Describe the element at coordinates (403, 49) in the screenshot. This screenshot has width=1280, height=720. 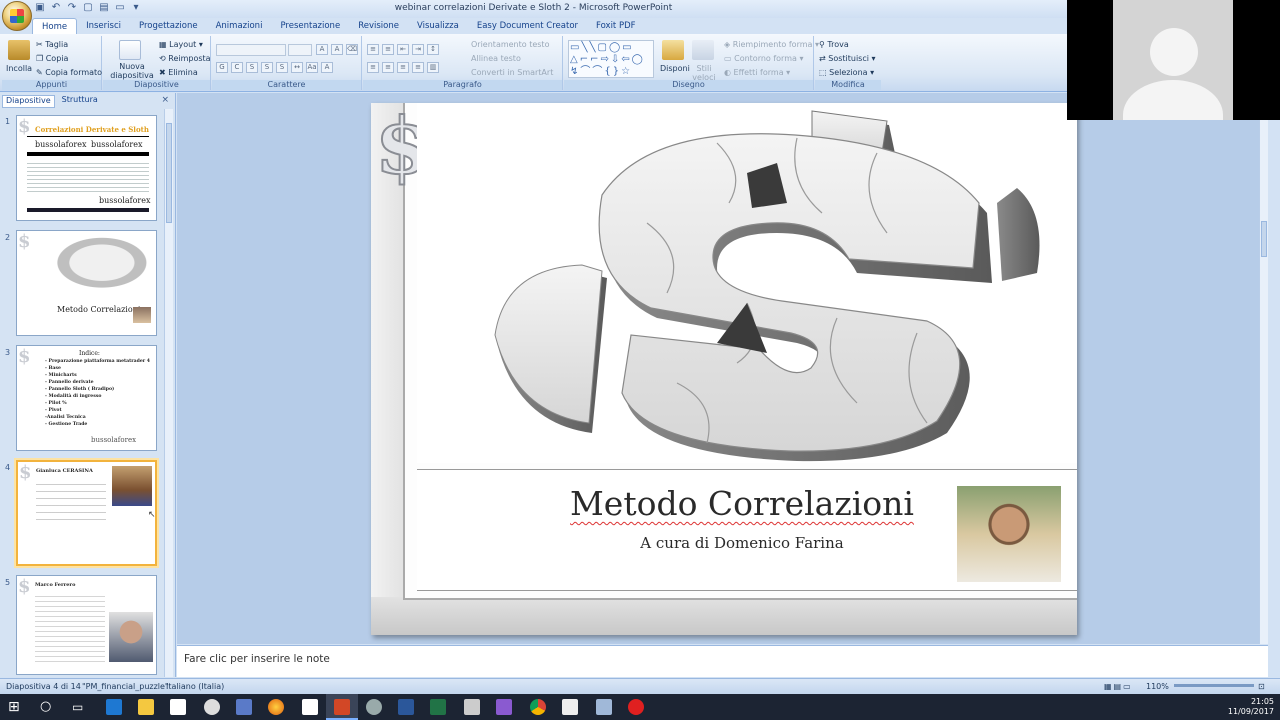
I see `decrease-indent-icon: ⇤` at that location.